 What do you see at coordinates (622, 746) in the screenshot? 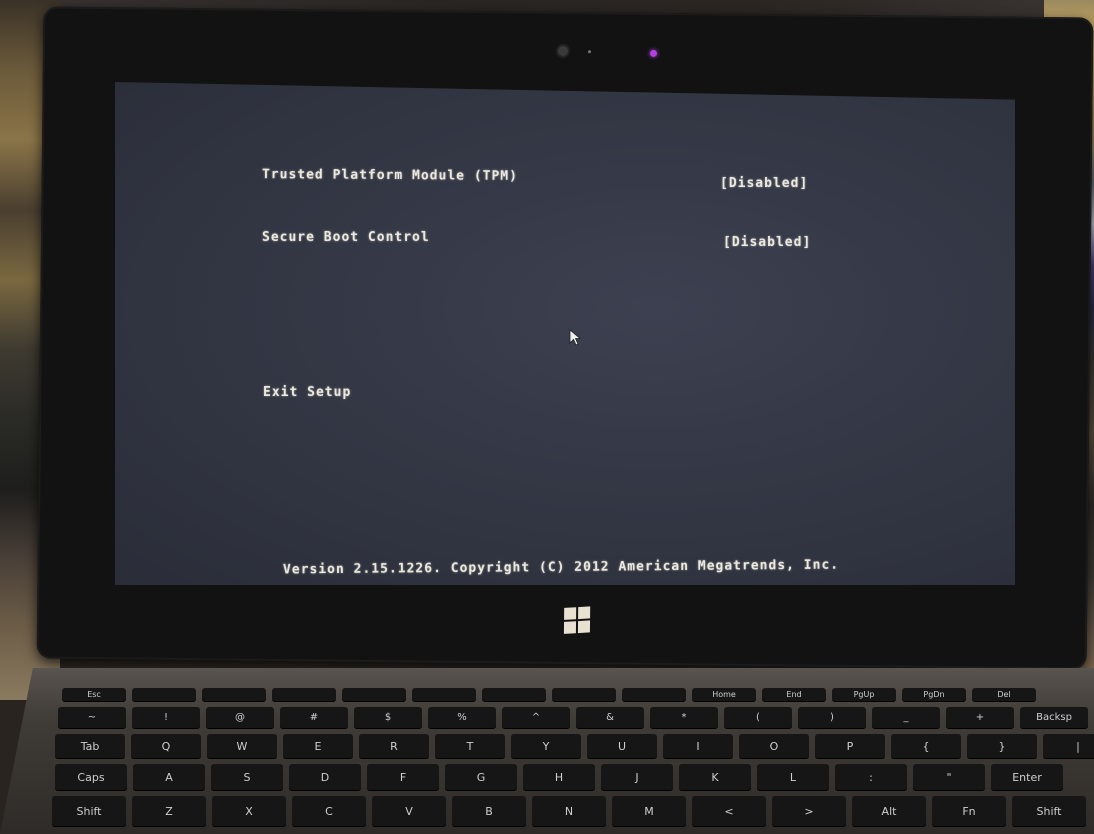
I see `key-qwerty-7: U` at bounding box center [622, 746].